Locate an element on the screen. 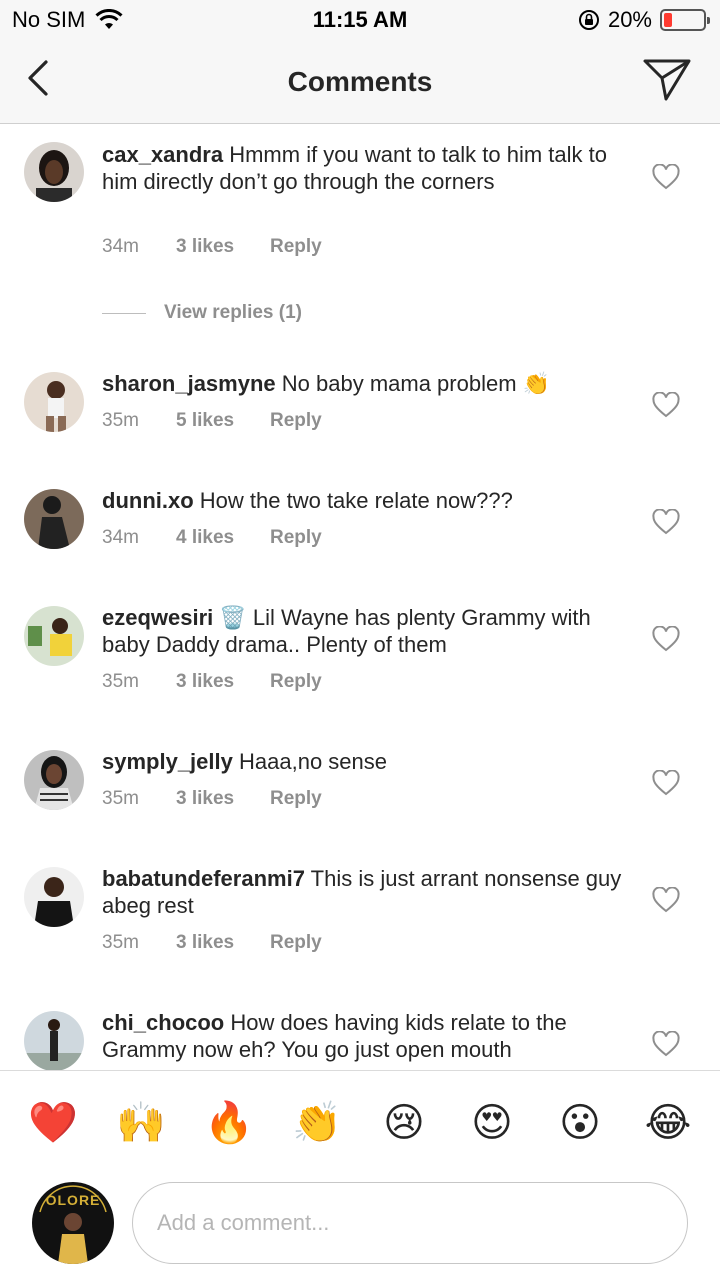 The height and width of the screenshot is (1280, 720). comment-username: dunni.xo is located at coordinates (148, 500).